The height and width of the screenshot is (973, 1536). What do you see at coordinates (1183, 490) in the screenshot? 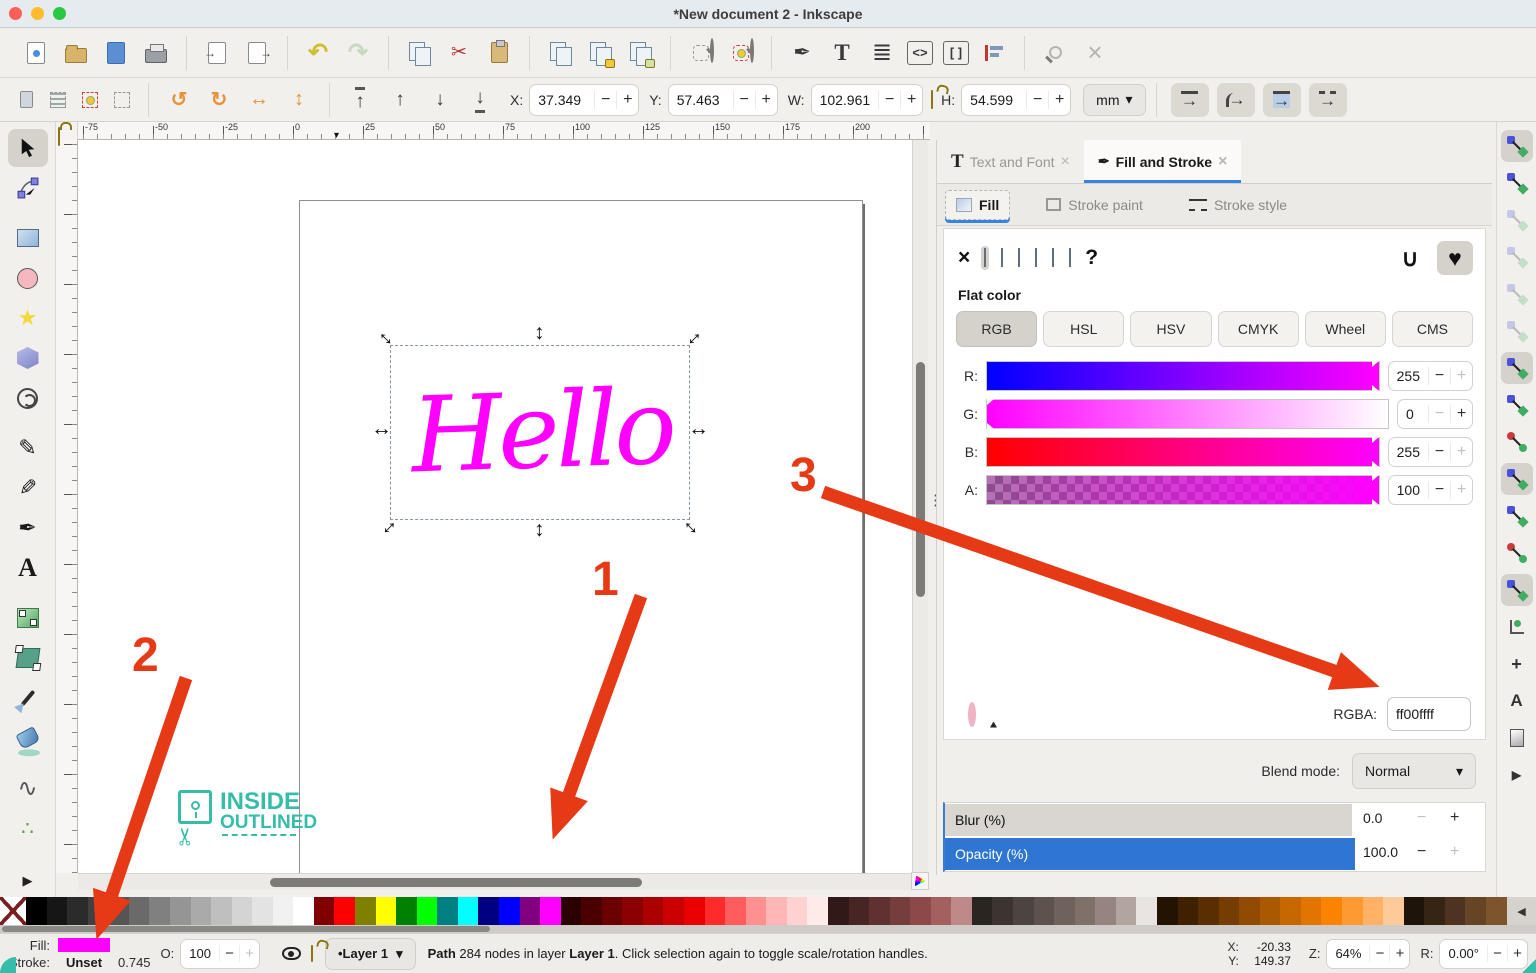
I see `slider-bar-a` at bounding box center [1183, 490].